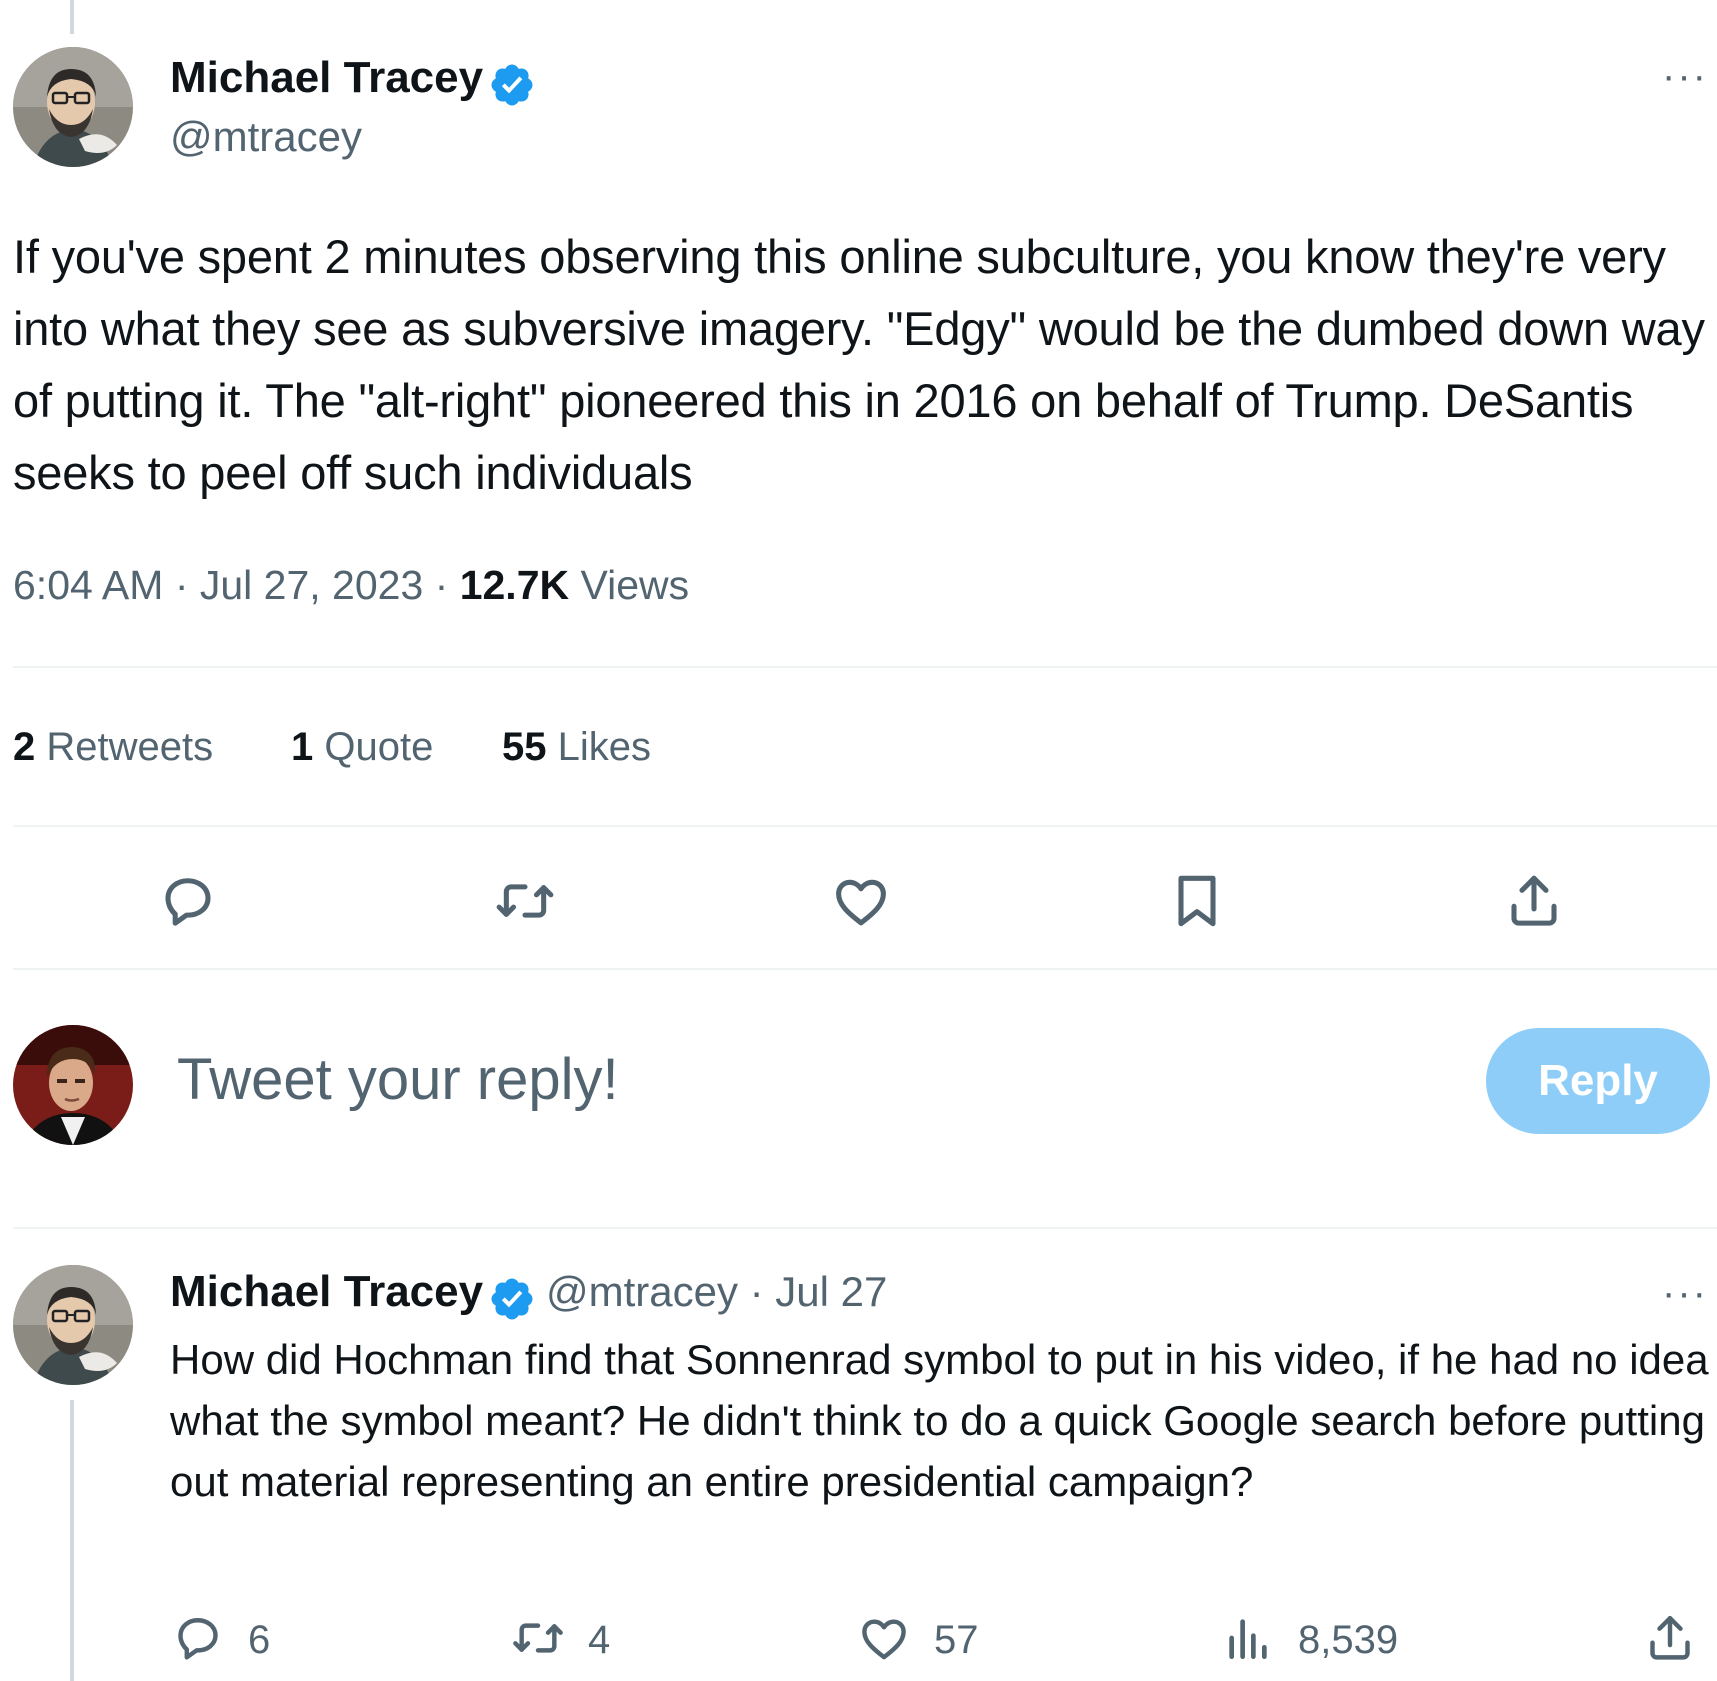  Describe the element at coordinates (514, 585) in the screenshot. I see `views-count: 12.7K` at that location.